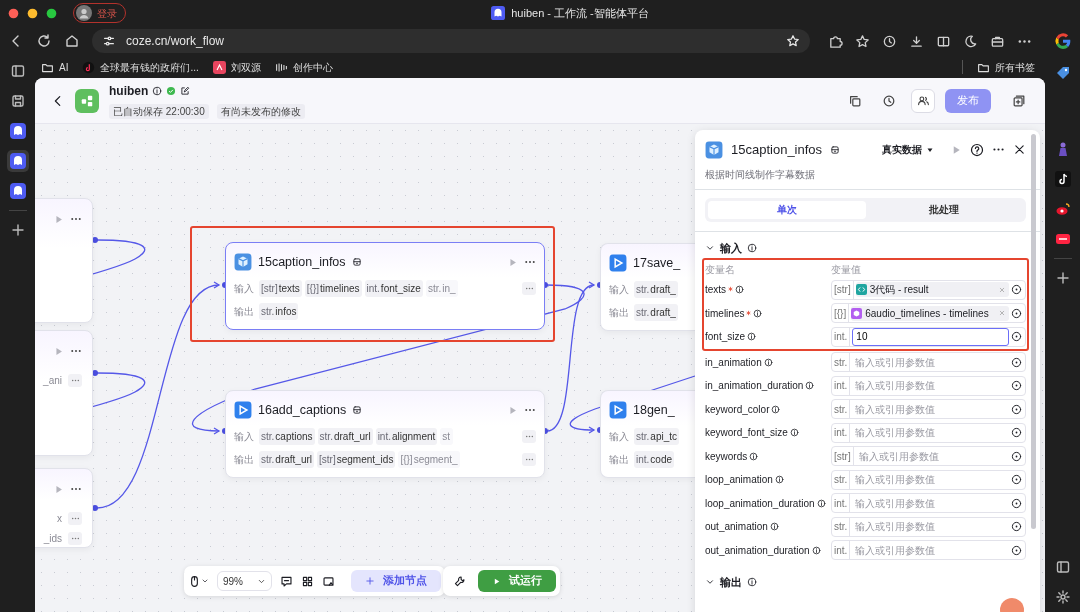 The height and width of the screenshot is (612, 1080). I want to click on zoom-select: 99%, so click(244, 581).